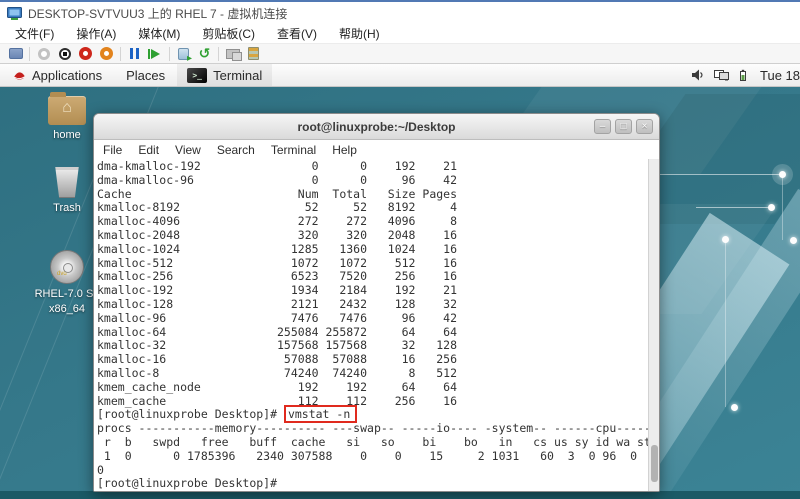  I want to click on vm-menu-item-2: 媒体(M), so click(159, 33).